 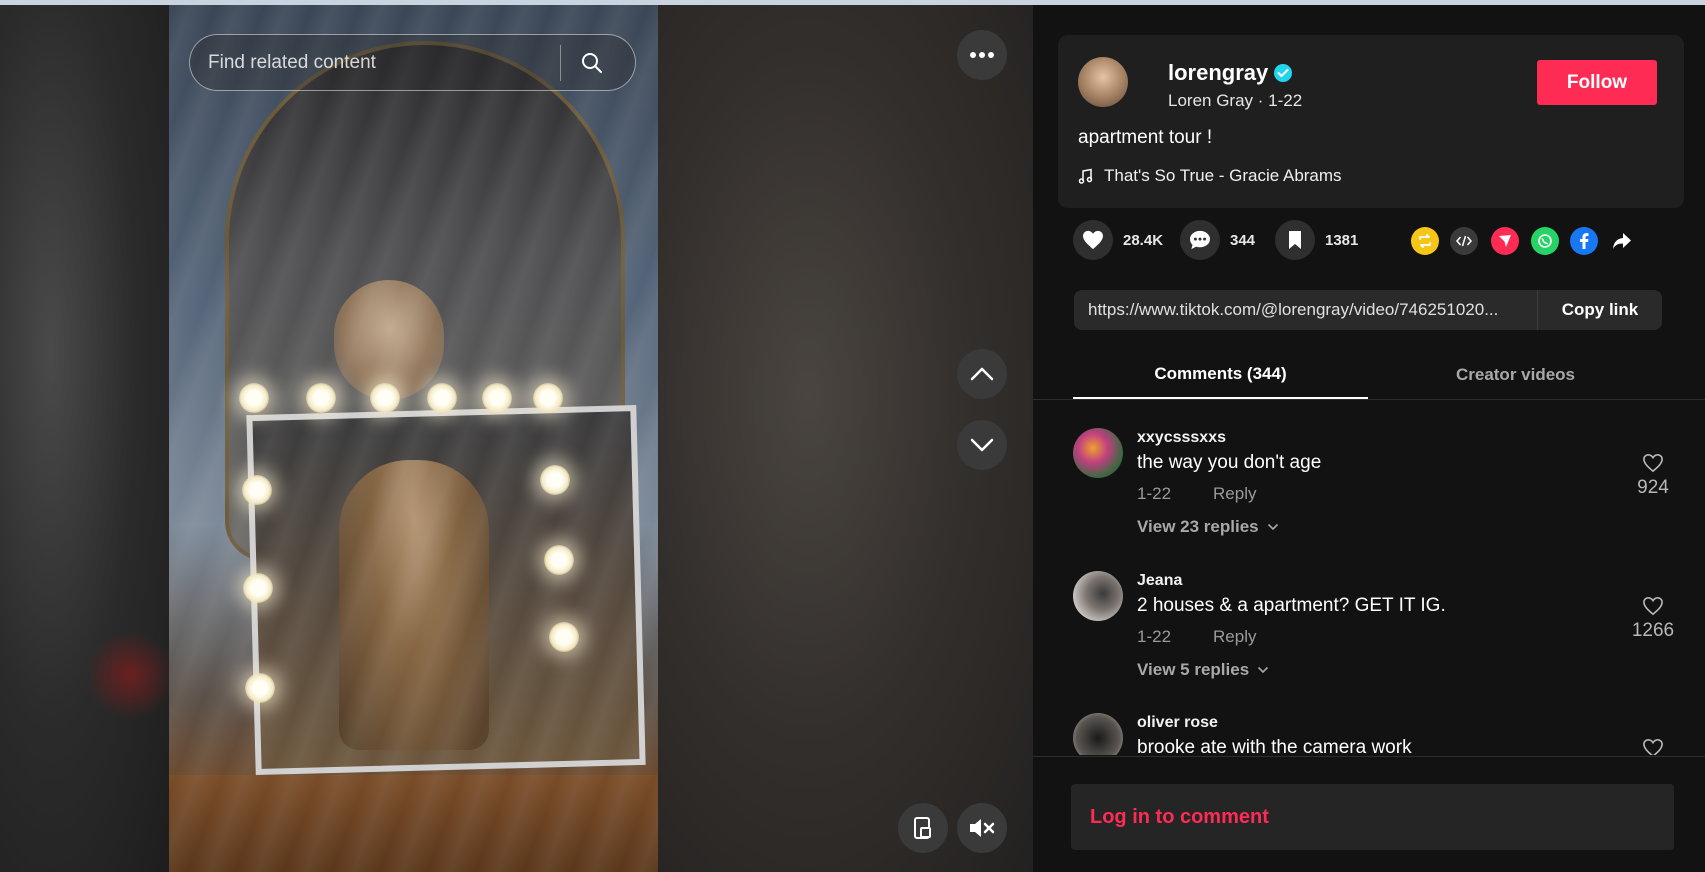 I want to click on repost-icon, so click(x=1425, y=241).